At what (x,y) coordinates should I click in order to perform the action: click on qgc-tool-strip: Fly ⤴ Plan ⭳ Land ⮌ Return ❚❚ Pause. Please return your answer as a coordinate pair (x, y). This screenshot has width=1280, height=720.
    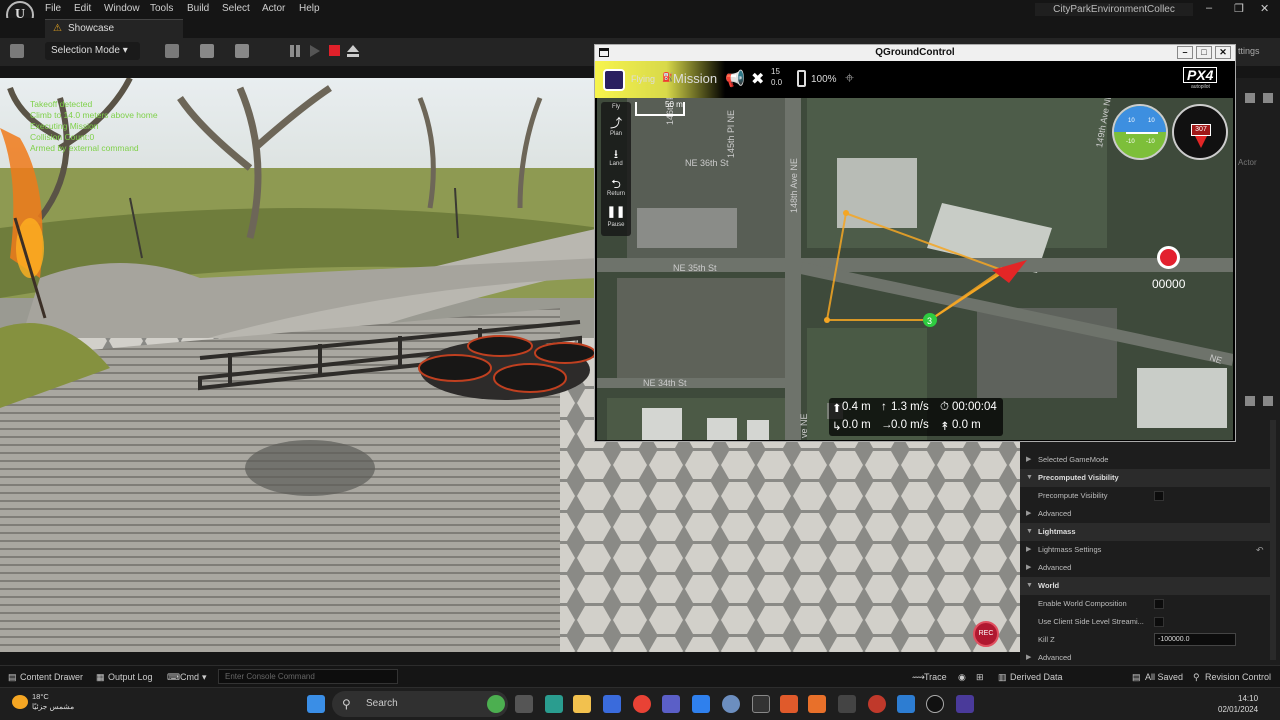
    Looking at the image, I should click on (616, 169).